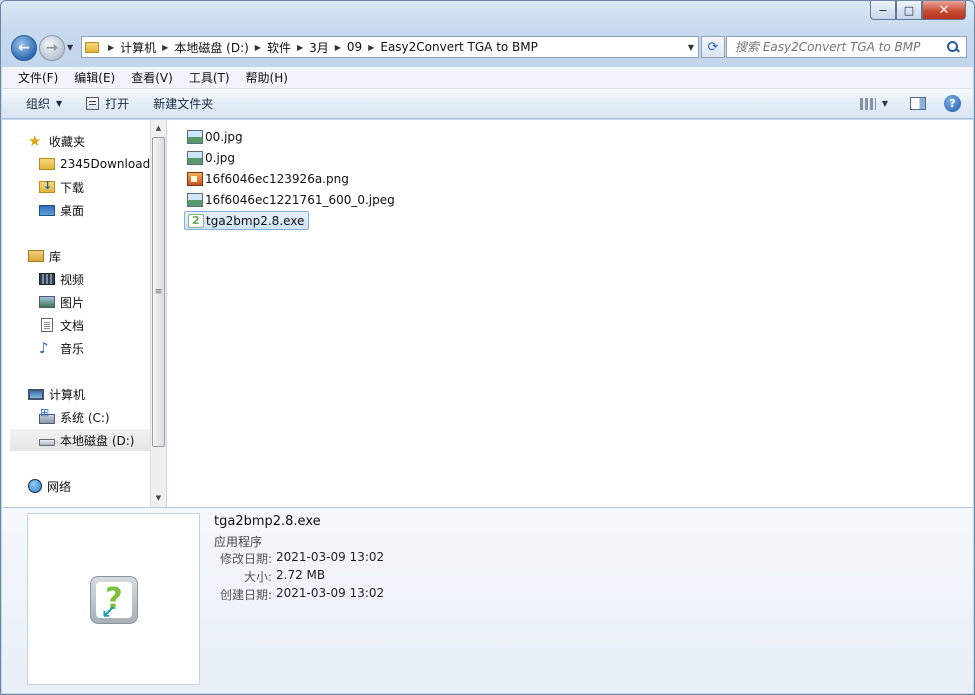 This screenshot has height=695, width=975. What do you see at coordinates (245, 559) in the screenshot?
I see `modified-label: 修改日期:` at bounding box center [245, 559].